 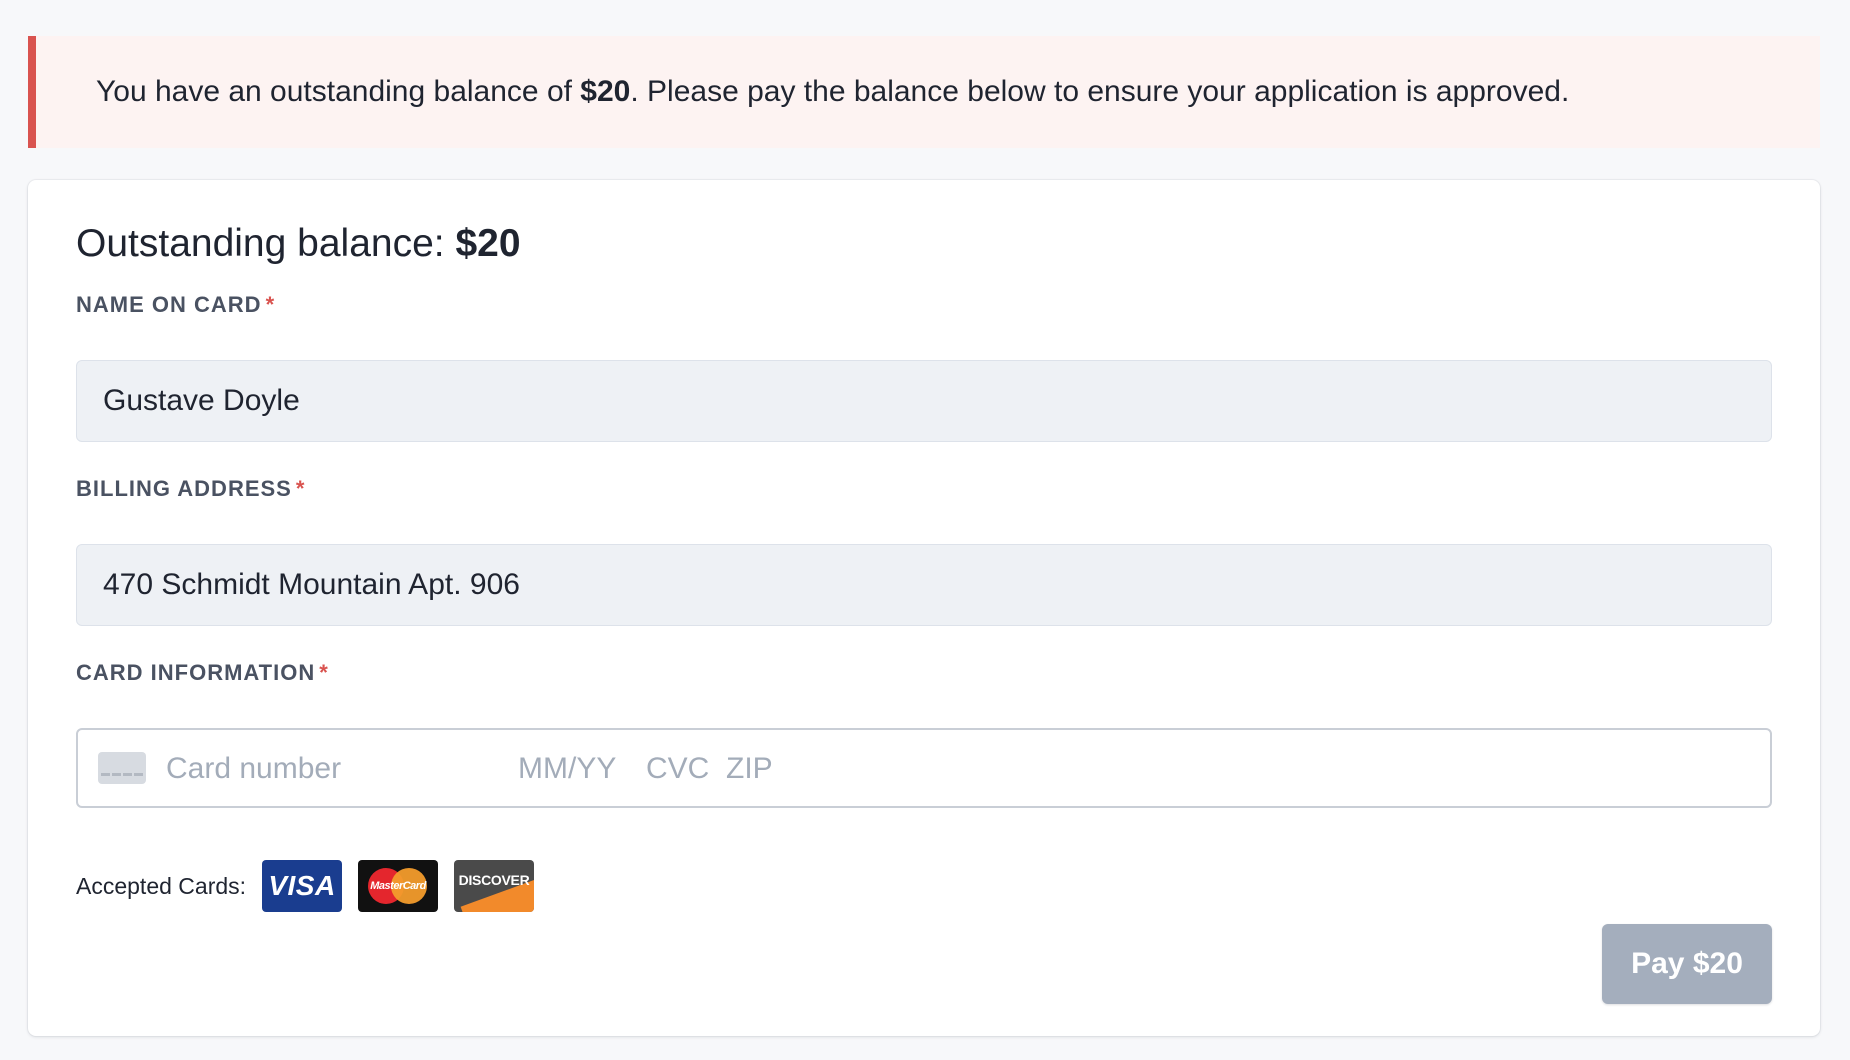 I want to click on card-number-field: Card number, so click(x=253, y=769).